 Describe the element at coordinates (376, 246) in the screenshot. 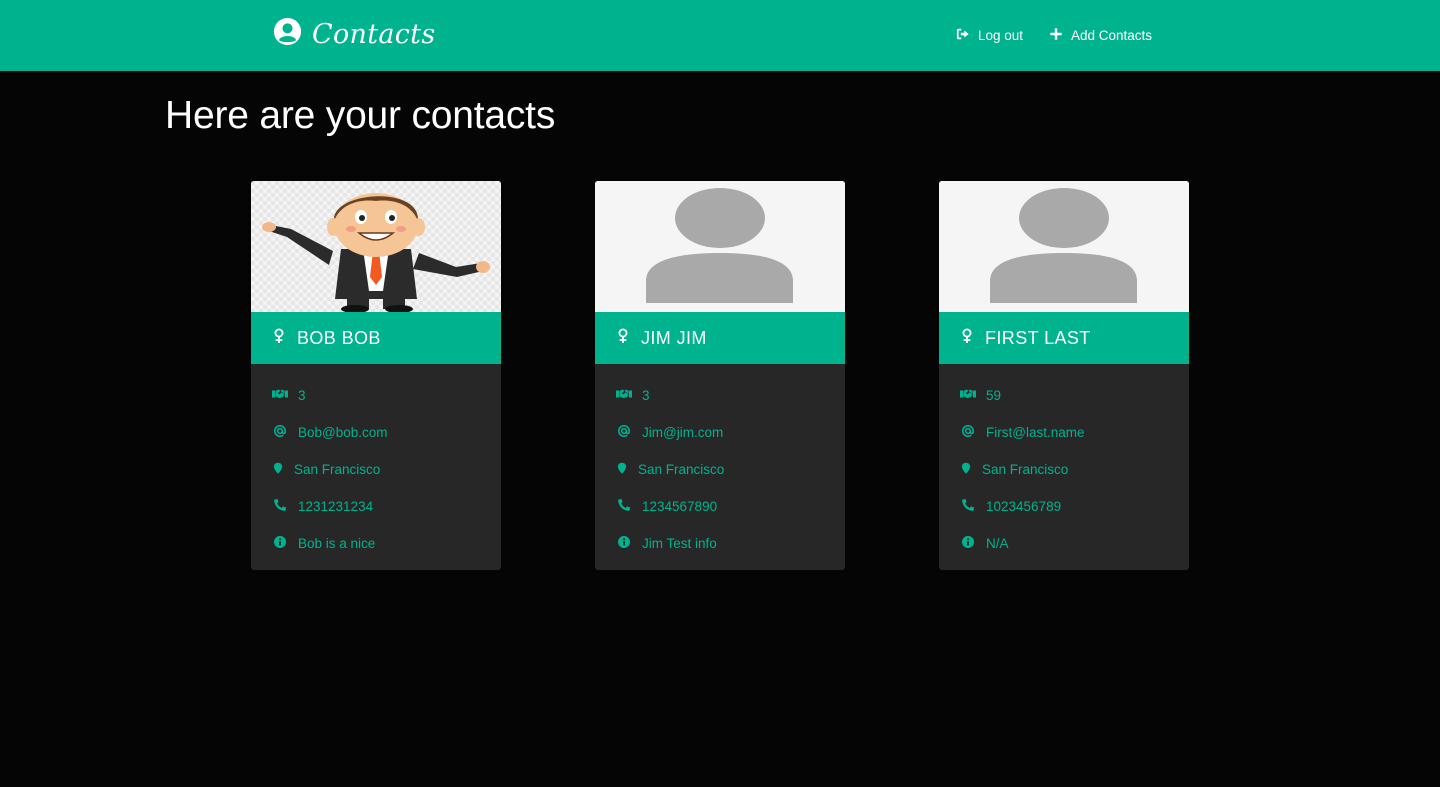

I see `cartoon-man-avatar` at that location.